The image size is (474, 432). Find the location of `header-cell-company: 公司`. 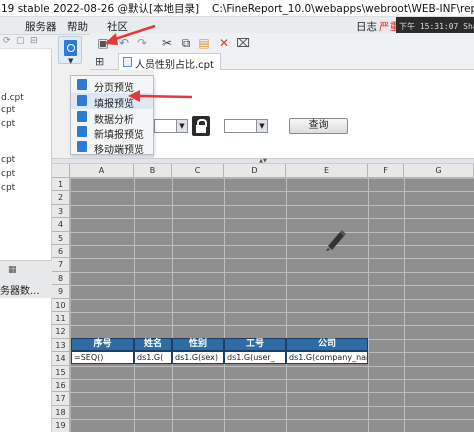

header-cell-company: 公司 is located at coordinates (327, 344).